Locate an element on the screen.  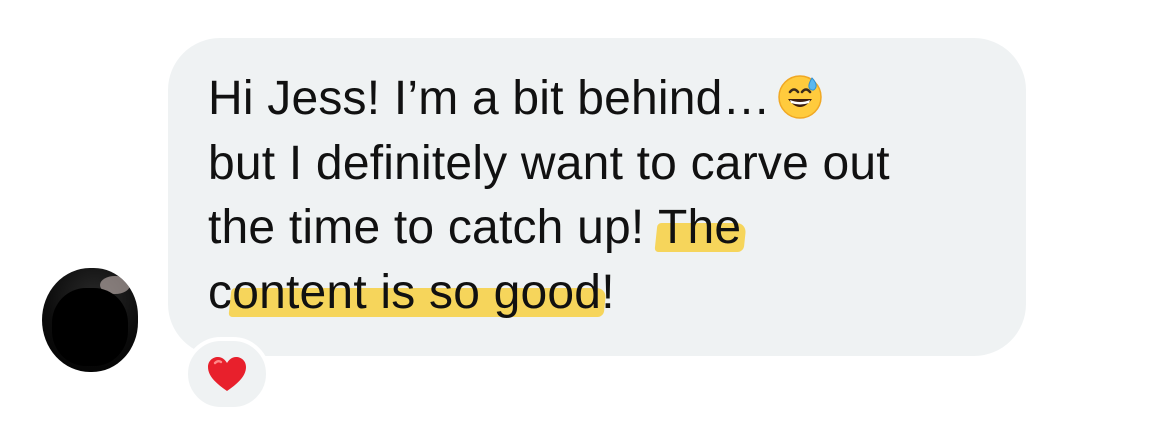
red-heart-icon is located at coordinates (227, 374).